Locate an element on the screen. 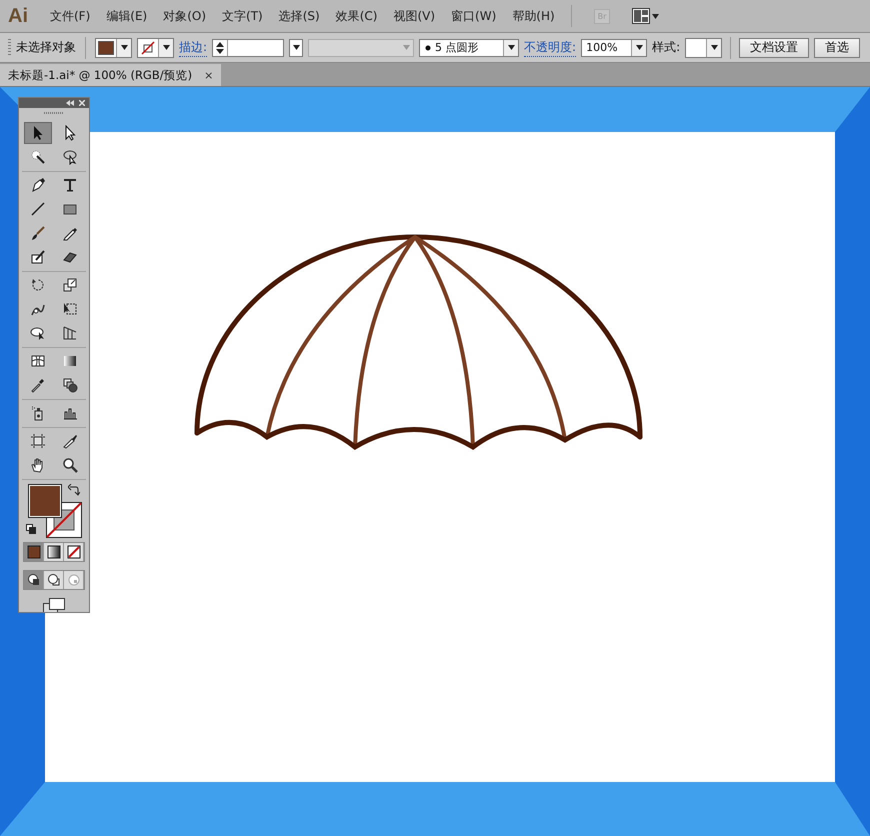  menu-item: 帮助(H) is located at coordinates (533, 16).